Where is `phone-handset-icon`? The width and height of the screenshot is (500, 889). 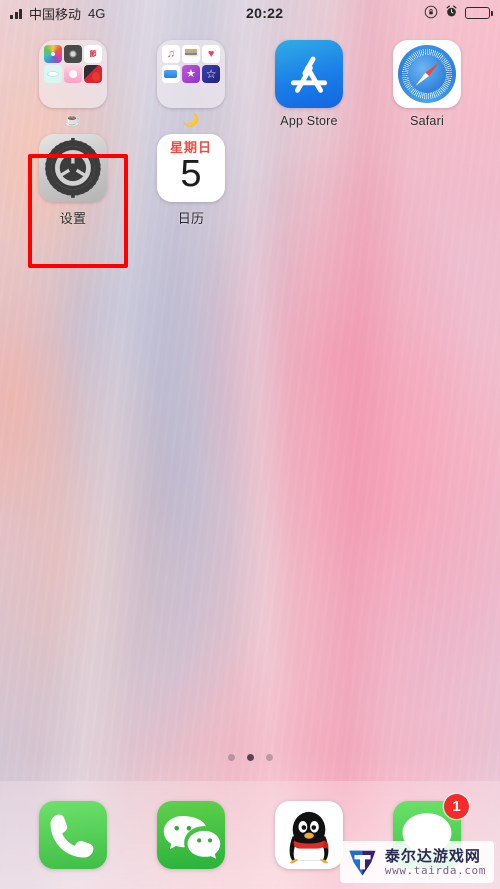 phone-handset-icon is located at coordinates (73, 835).